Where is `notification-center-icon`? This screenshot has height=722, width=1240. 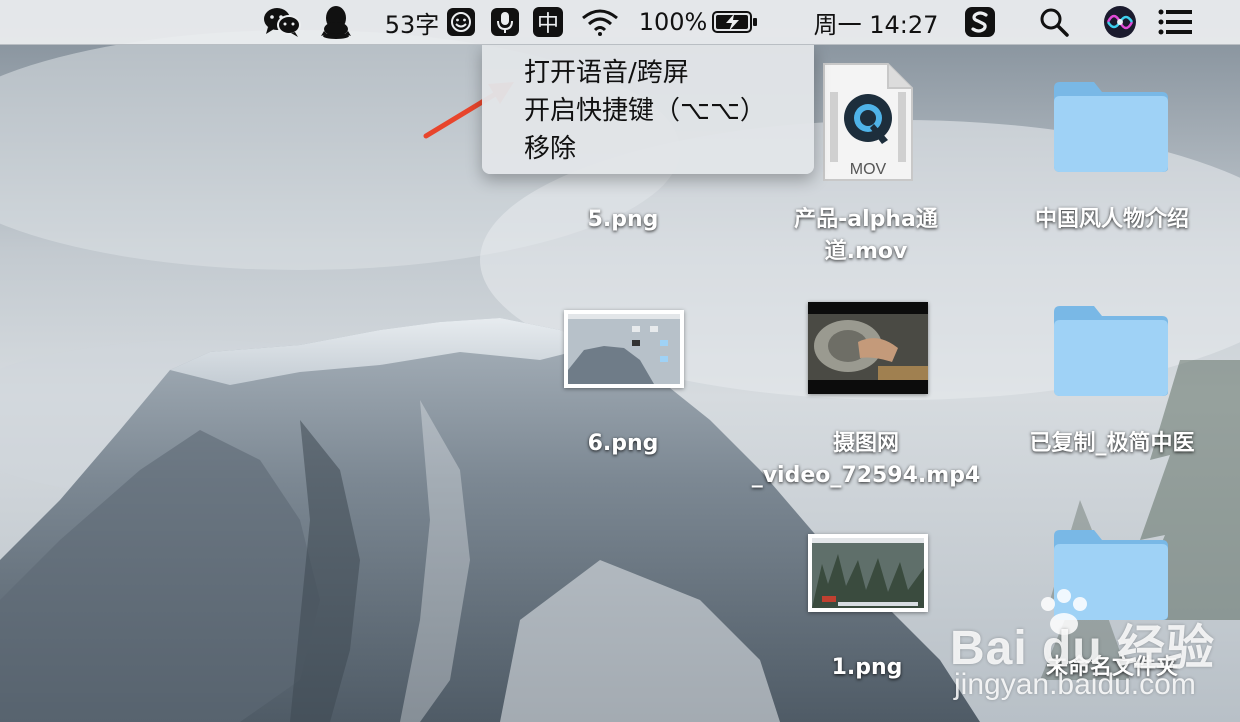
notification-center-icon is located at coordinates (1176, 22).